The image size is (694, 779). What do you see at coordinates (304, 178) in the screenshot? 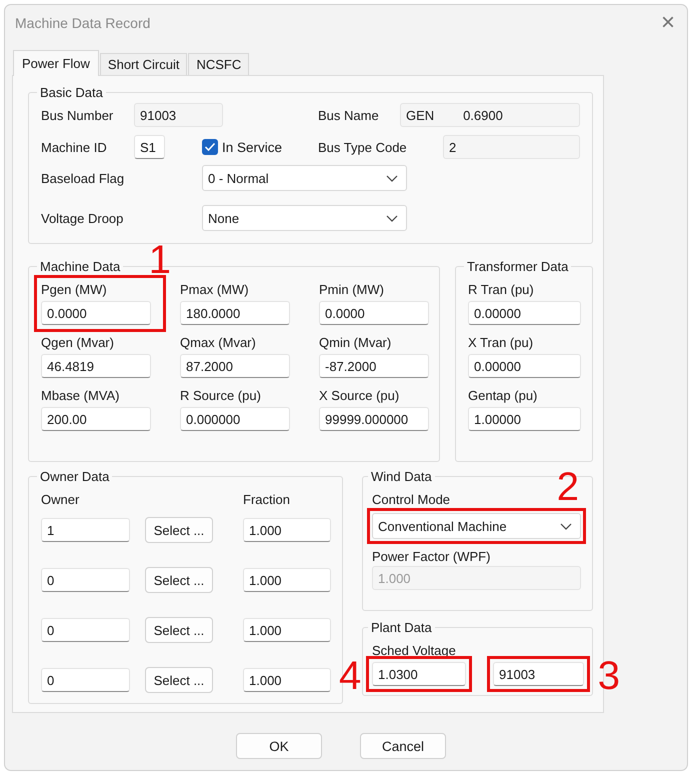
I see `dropdown: 0 - Normal` at bounding box center [304, 178].